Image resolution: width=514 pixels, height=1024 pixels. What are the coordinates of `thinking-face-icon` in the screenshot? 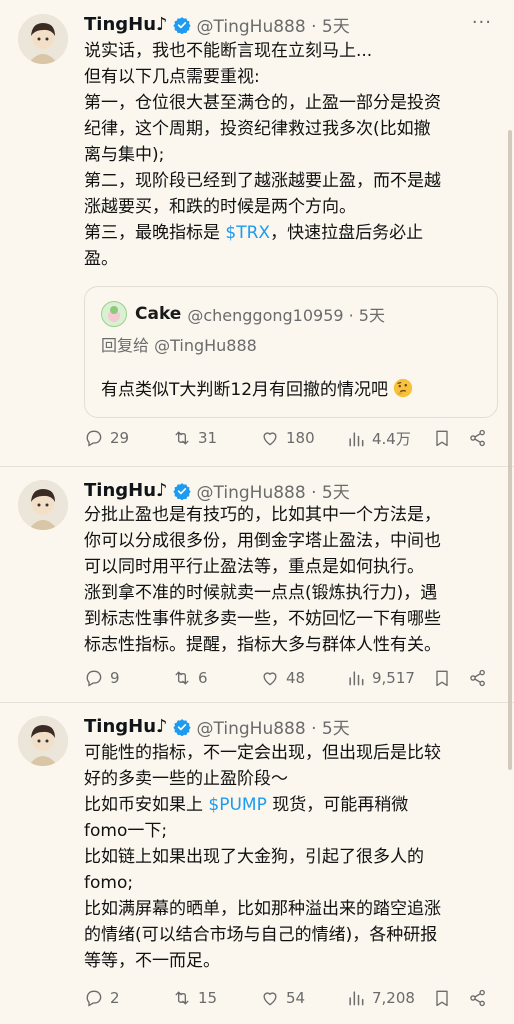 It's located at (403, 387).